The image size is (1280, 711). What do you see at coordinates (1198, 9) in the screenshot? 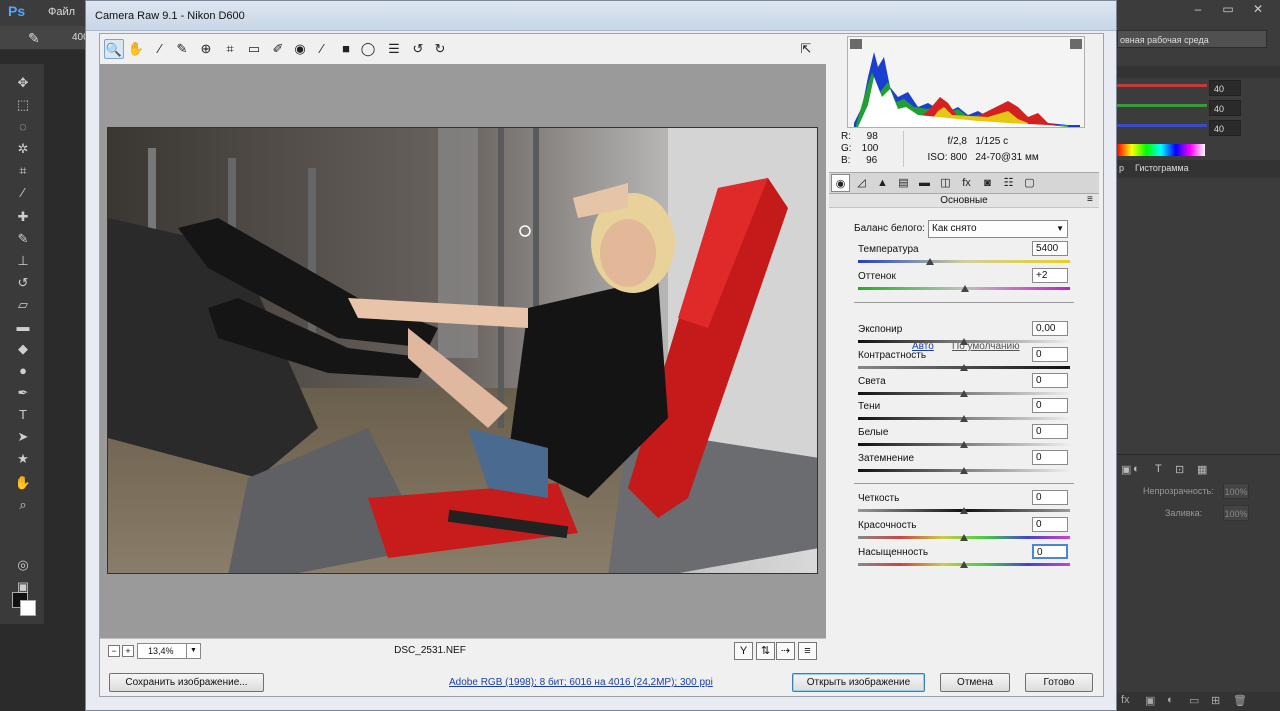
I see `minimize-icon: –` at bounding box center [1198, 9].